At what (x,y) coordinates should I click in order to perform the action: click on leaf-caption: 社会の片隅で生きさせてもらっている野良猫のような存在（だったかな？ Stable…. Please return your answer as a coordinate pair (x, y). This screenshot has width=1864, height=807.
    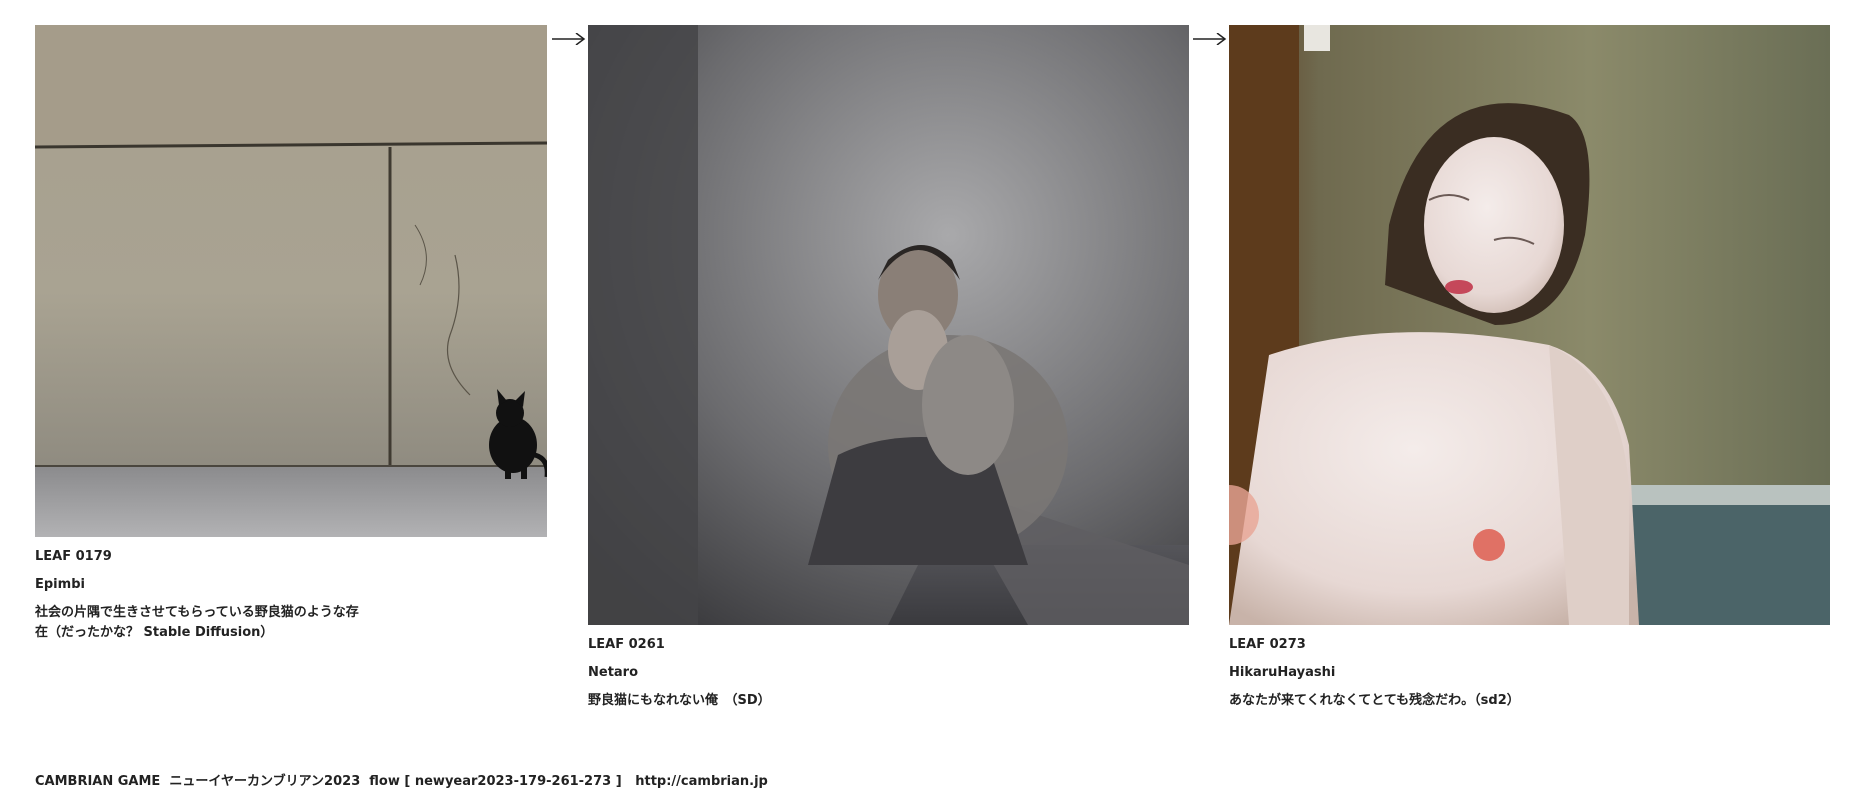
    Looking at the image, I should click on (197, 622).